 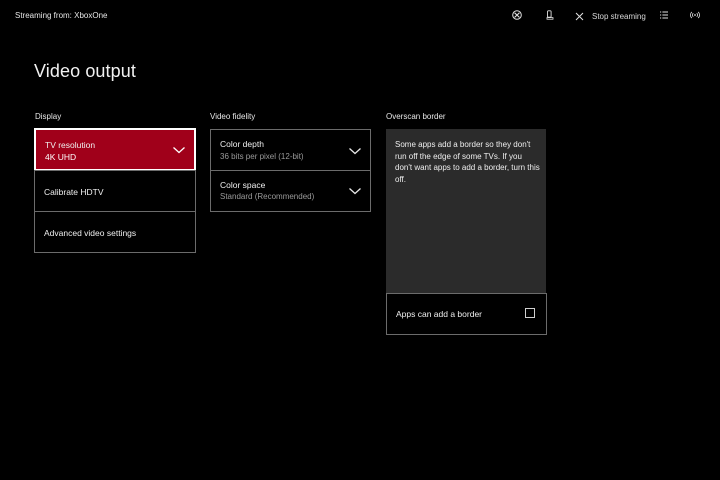 I want to click on overscan-border-header: Overscan border, so click(x=416, y=116).